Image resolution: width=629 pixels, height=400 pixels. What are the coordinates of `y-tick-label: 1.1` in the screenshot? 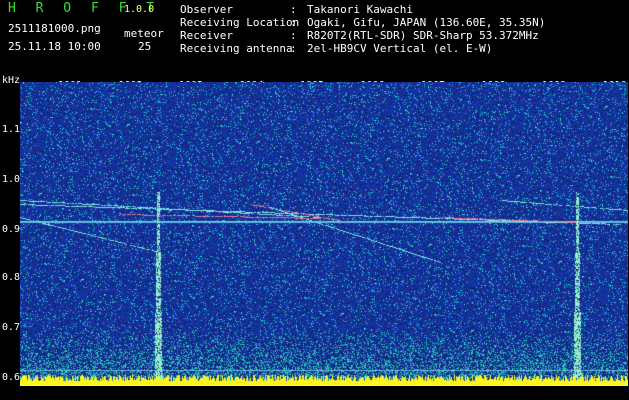 It's located at (11, 129).